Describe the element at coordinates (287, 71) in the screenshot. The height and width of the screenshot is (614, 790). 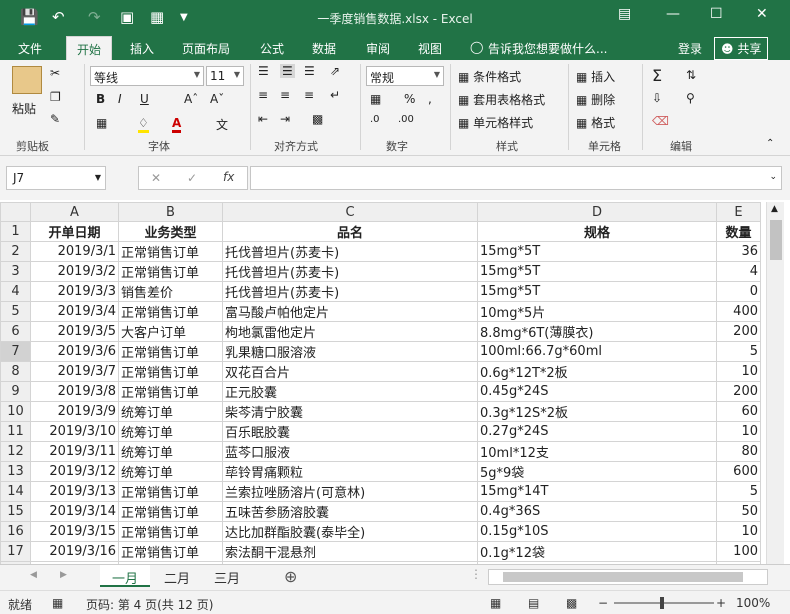
I see `align-middle-icon: ☰` at that location.